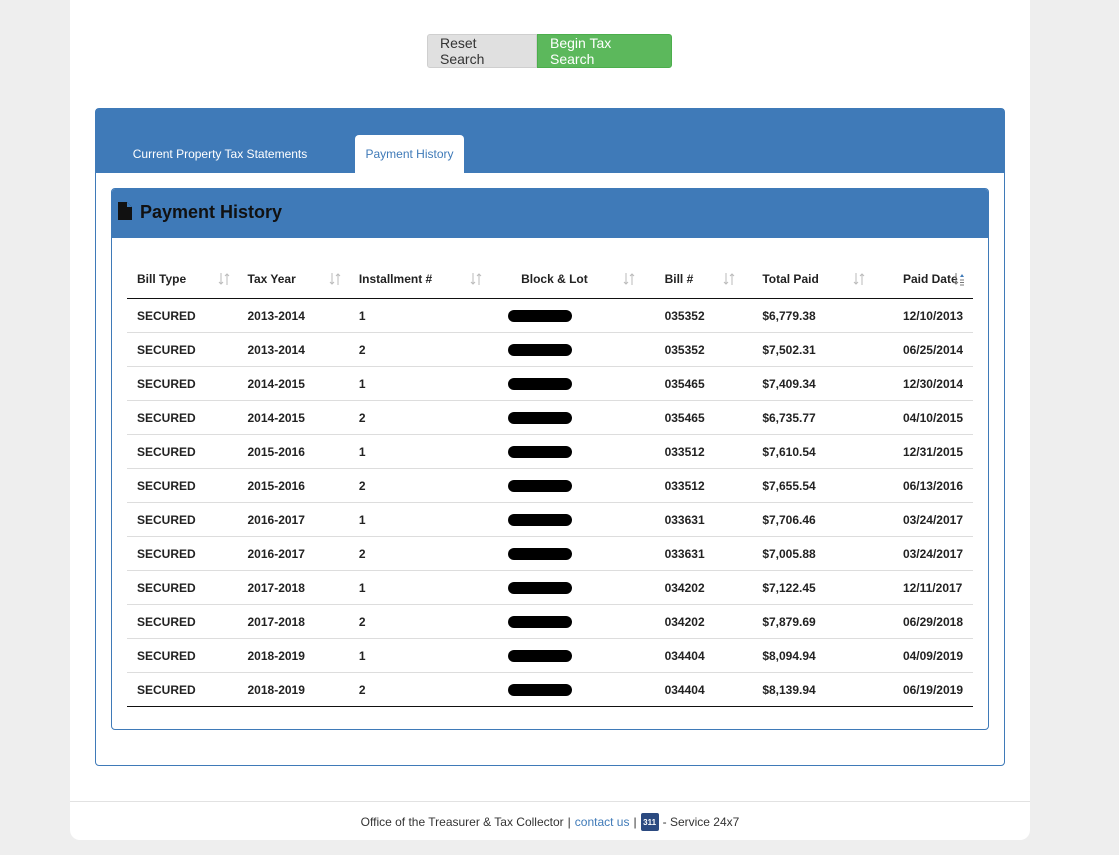 The image size is (1119, 855). I want to click on 311-icon: 311, so click(649, 822).